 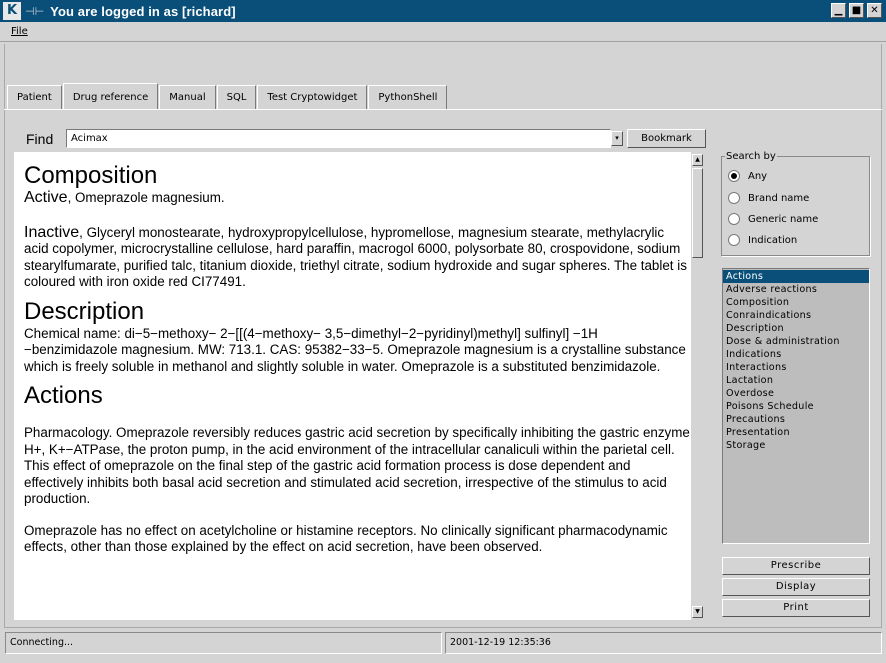 I want to click on dropdown-arrow-icon: ▾, so click(x=617, y=138).